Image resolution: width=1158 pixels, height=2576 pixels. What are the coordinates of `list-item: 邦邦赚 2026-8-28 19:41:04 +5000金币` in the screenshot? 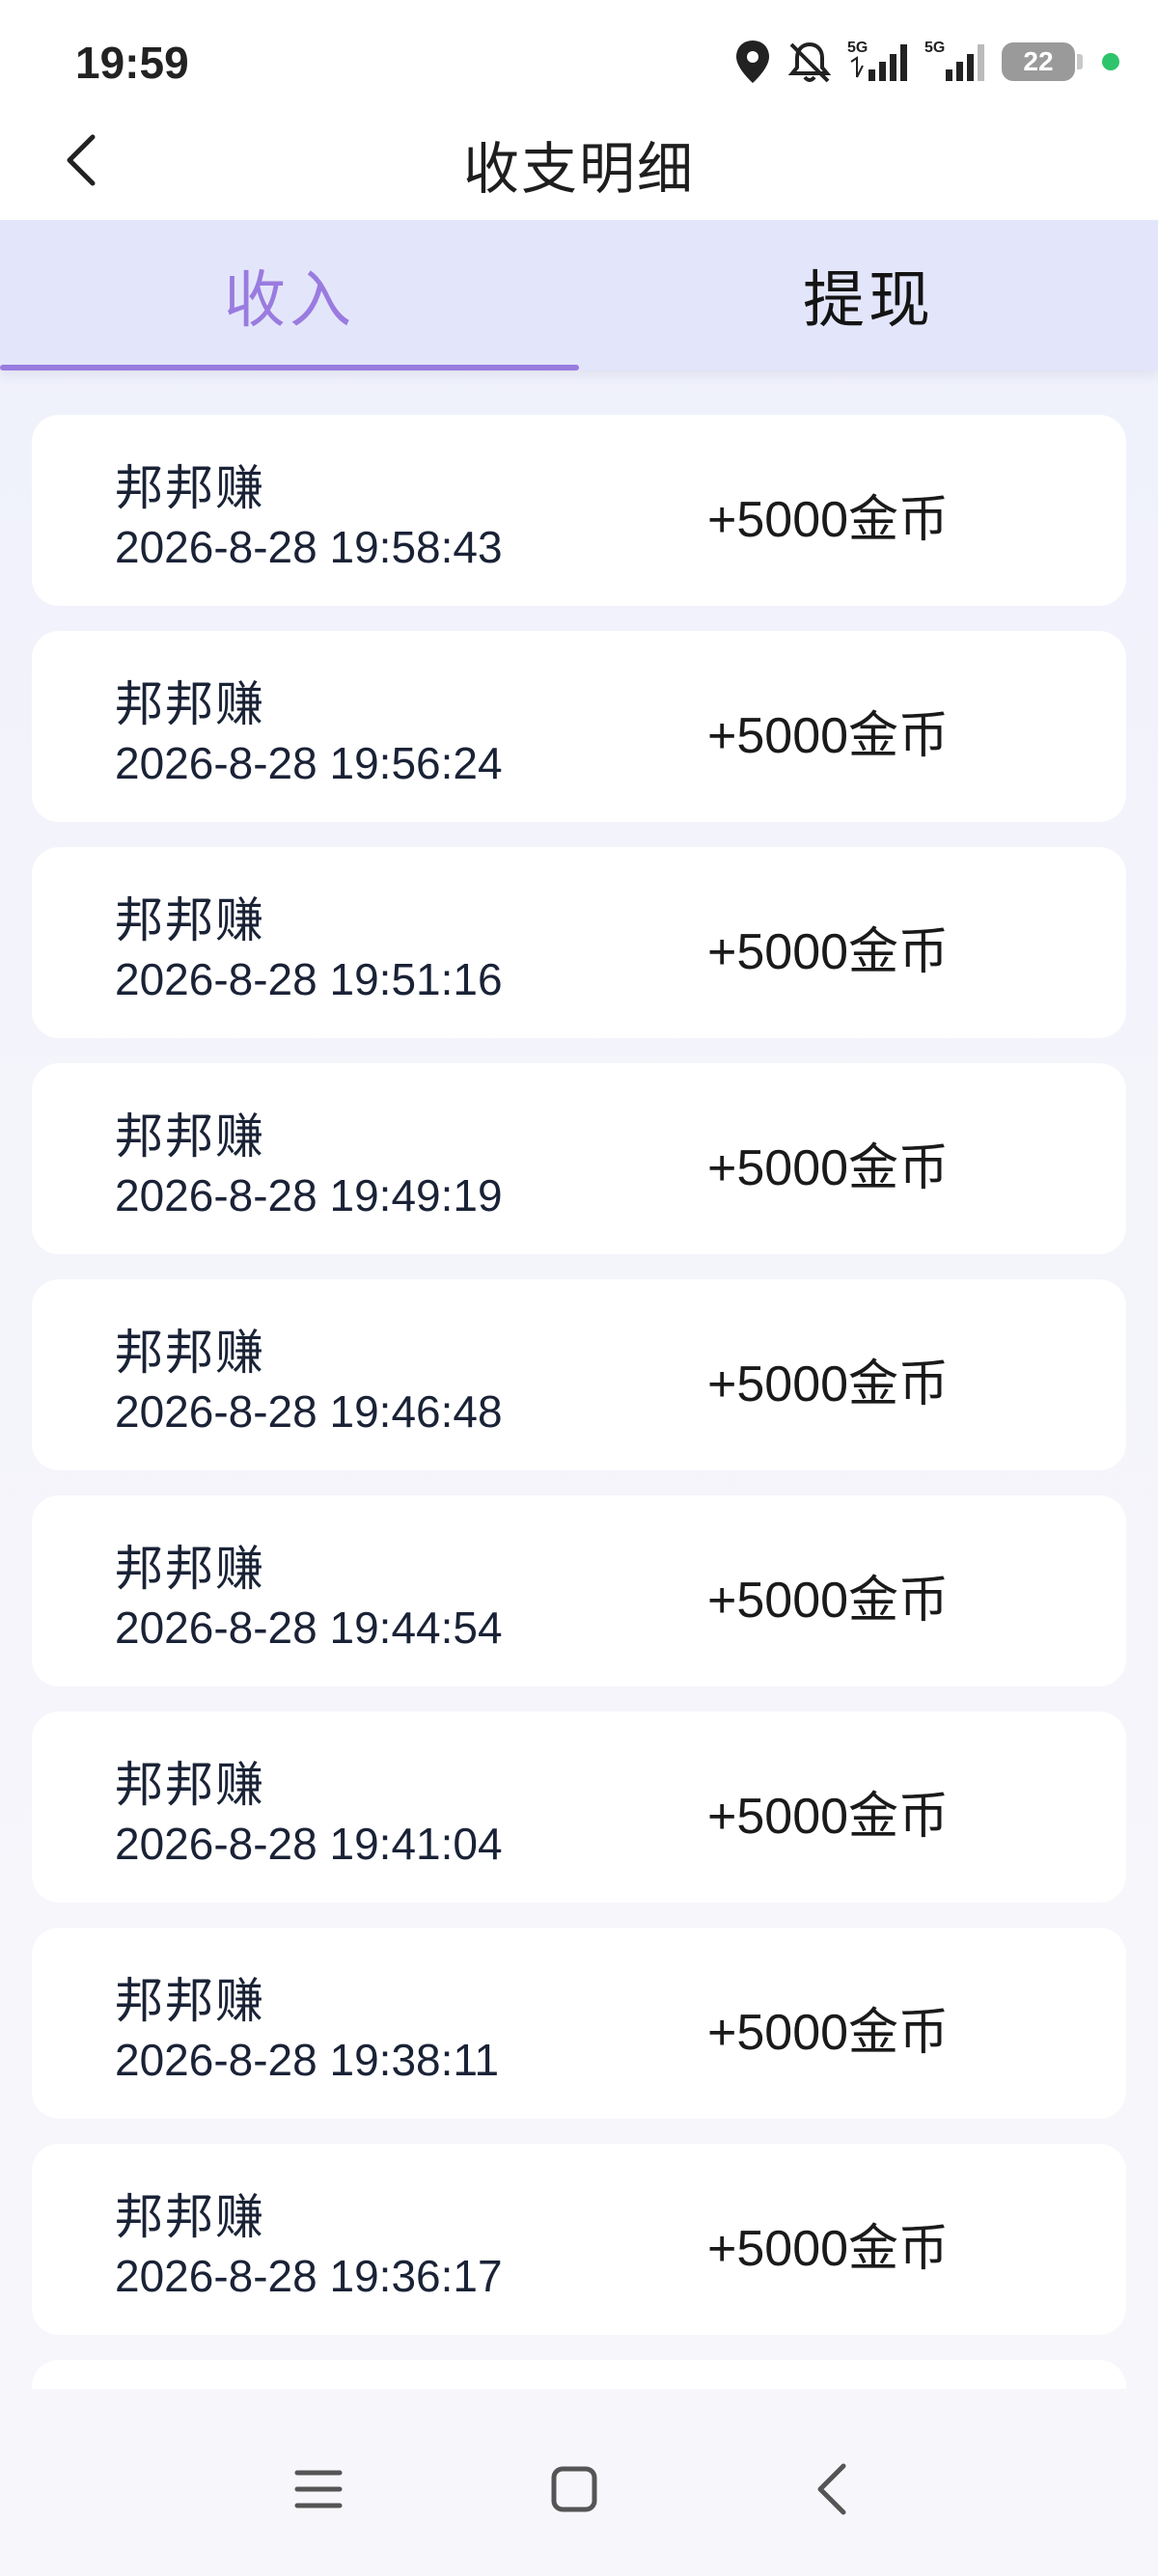 It's located at (579, 1808).